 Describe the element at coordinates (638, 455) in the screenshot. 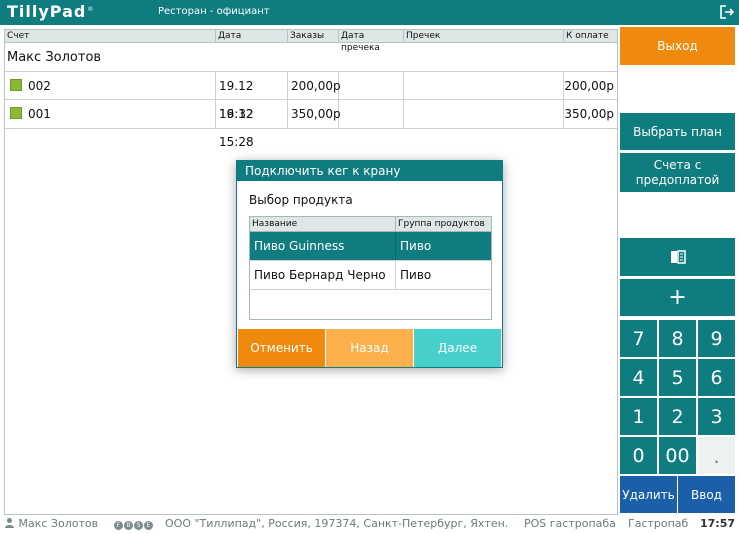

I see `numpad-key-0: 0` at that location.